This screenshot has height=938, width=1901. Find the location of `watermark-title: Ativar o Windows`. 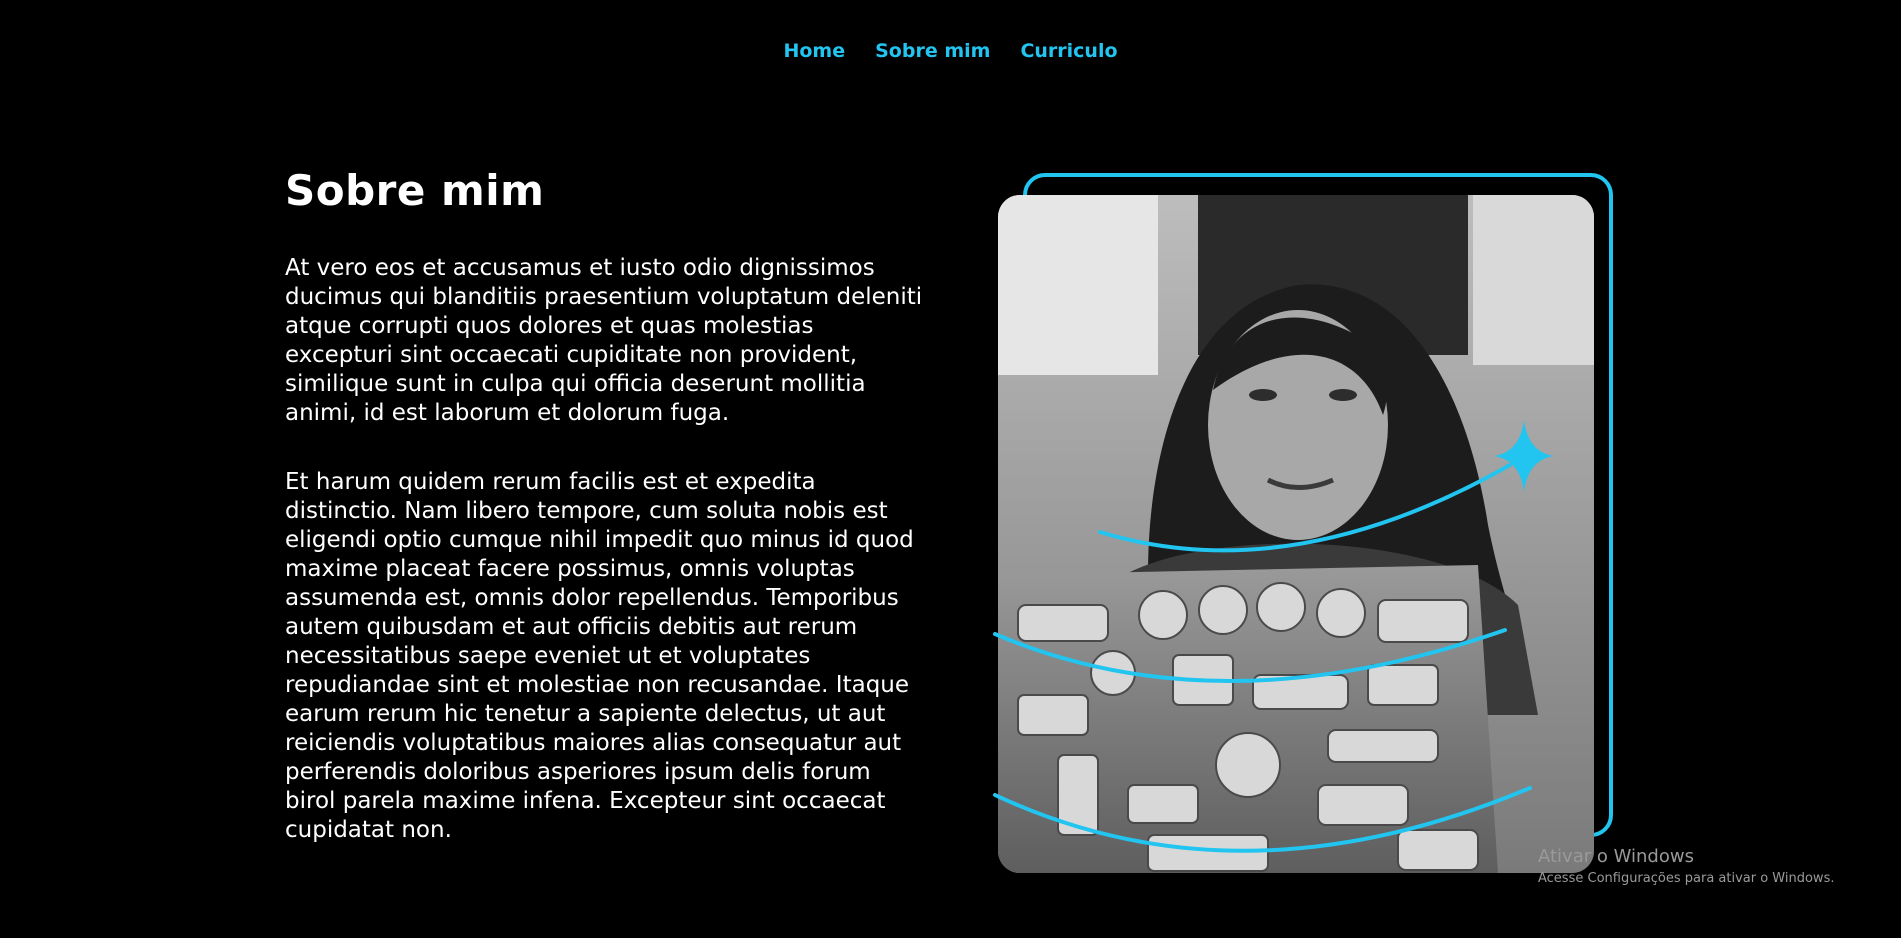

watermark-title: Ativar o Windows is located at coordinates (1616, 856).